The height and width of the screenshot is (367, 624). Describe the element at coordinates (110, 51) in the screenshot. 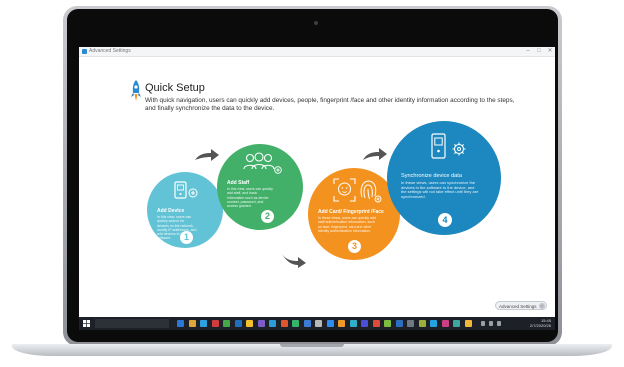

I see `window-title: Advanced Settings` at that location.